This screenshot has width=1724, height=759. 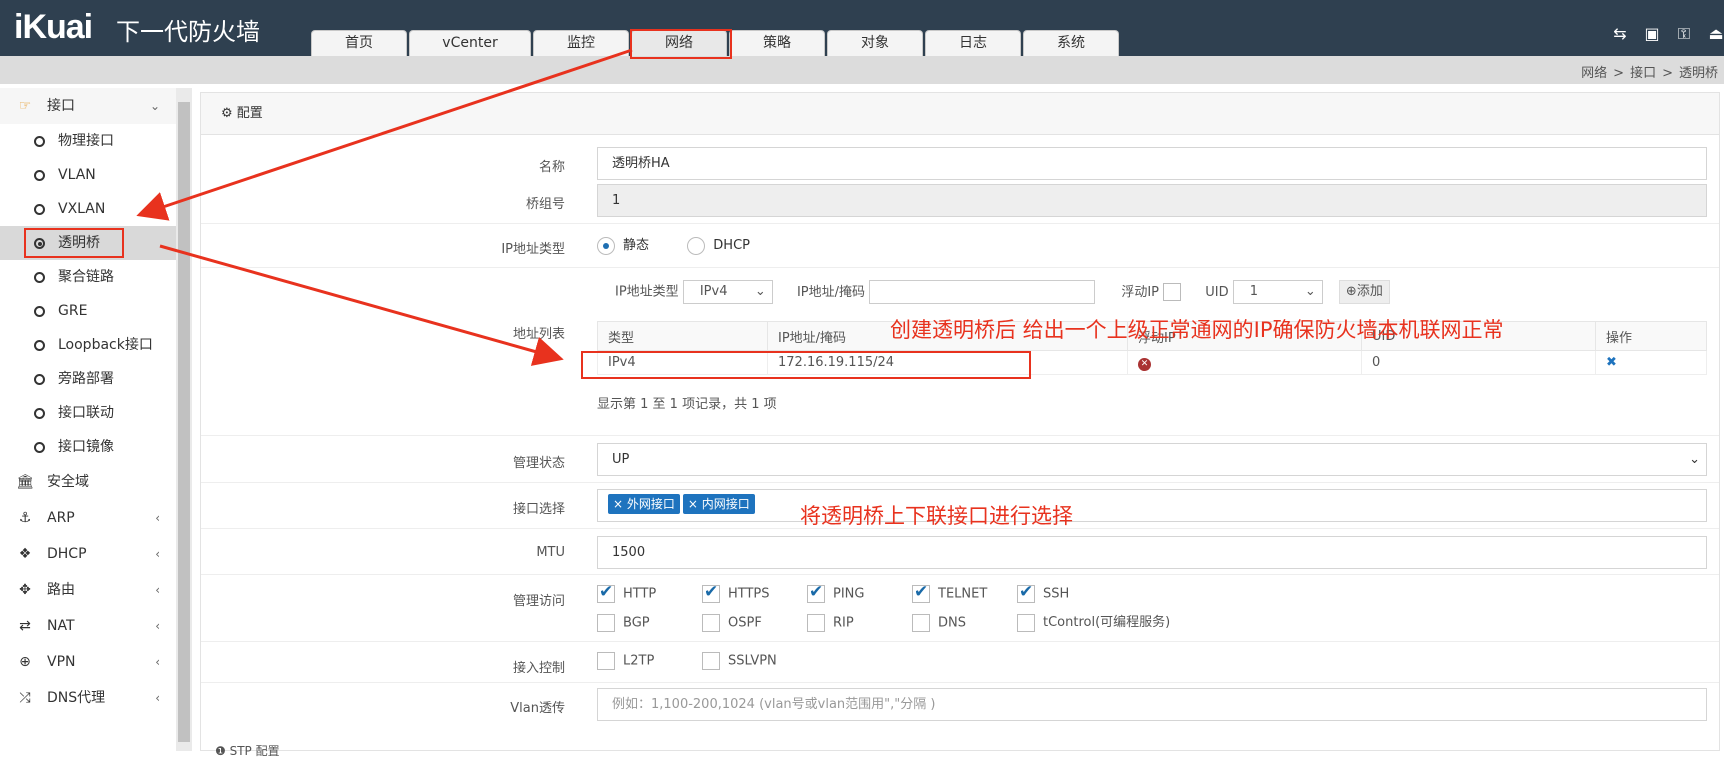 What do you see at coordinates (718, 245) in the screenshot?
I see `ip-type-dhcp-radio: DHCP` at bounding box center [718, 245].